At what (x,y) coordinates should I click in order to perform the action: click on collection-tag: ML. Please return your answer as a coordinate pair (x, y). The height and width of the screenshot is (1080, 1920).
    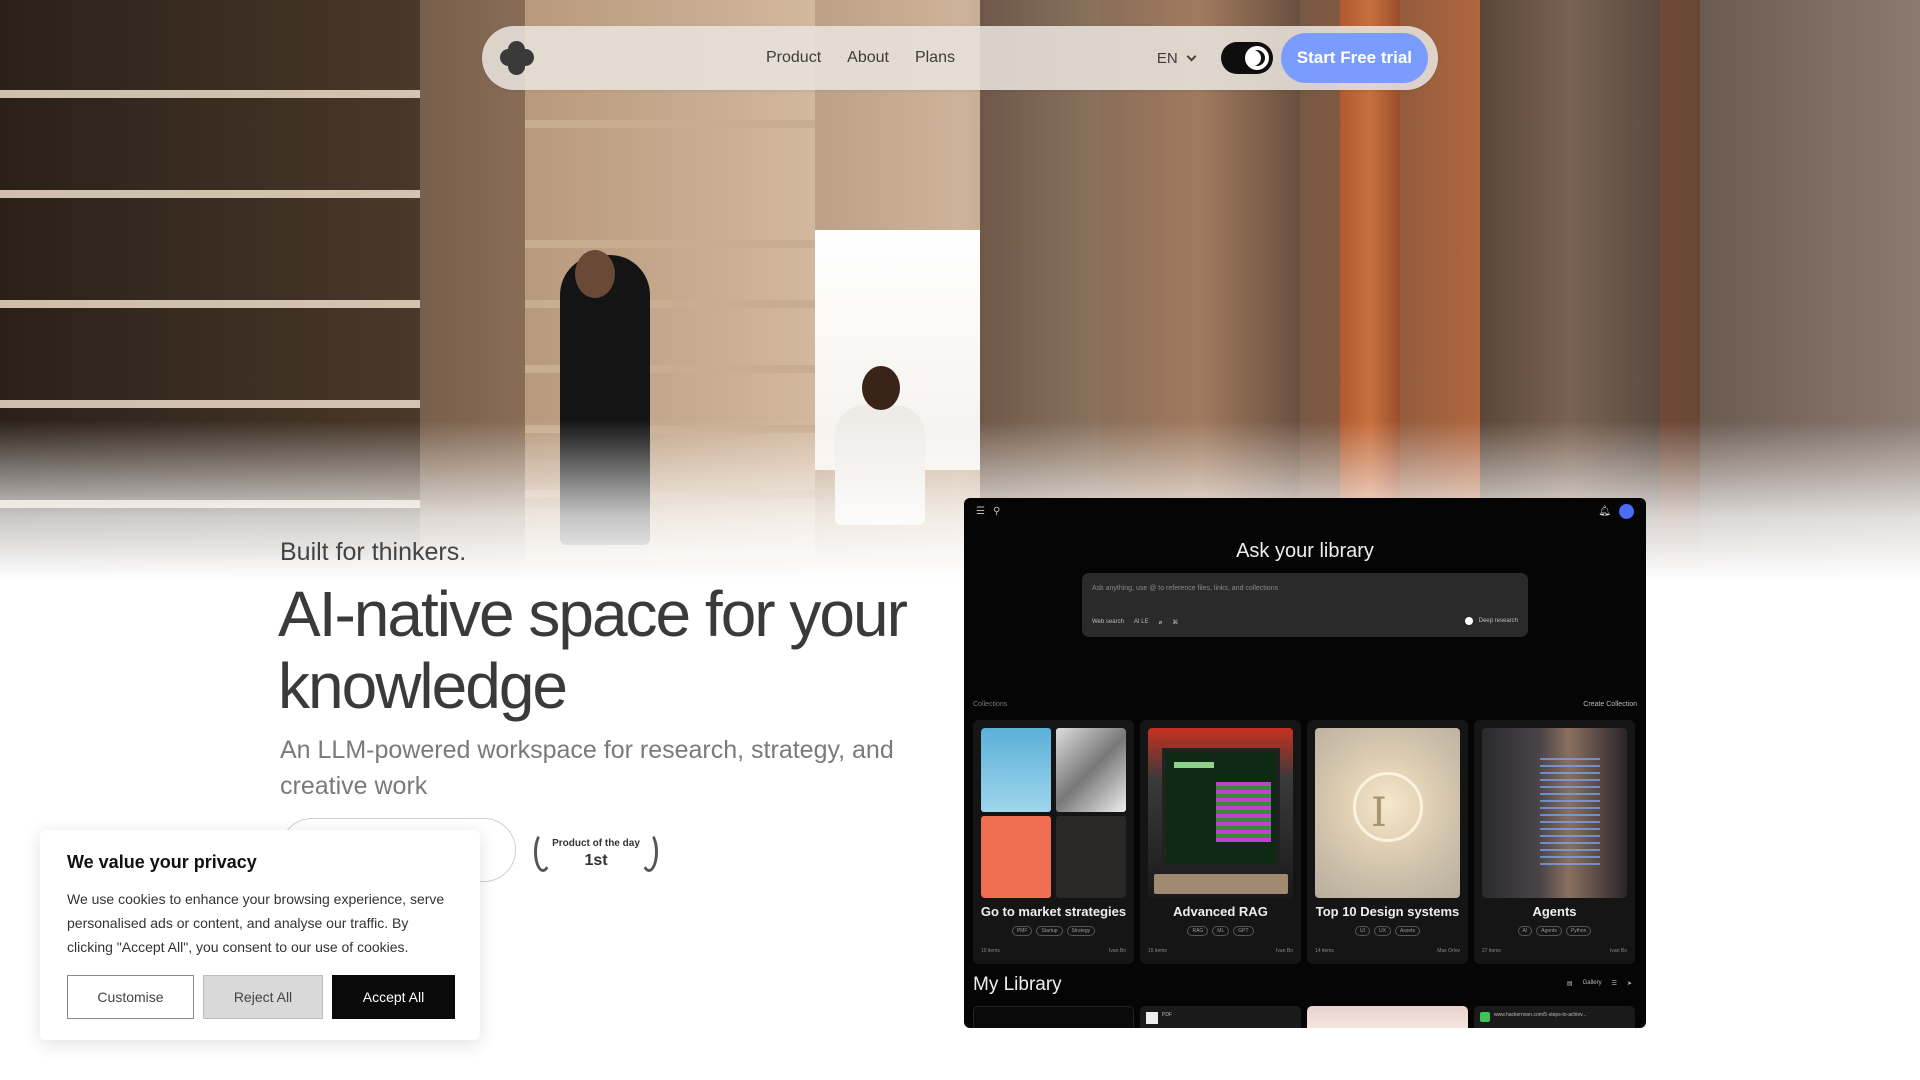
    Looking at the image, I should click on (1221, 931).